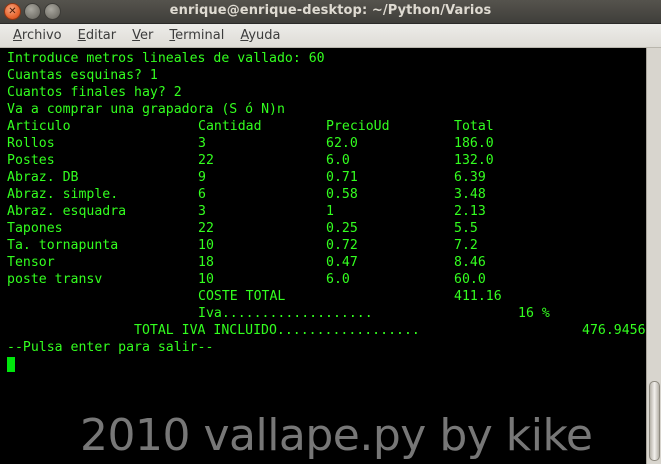 Image resolution: width=661 pixels, height=464 pixels. I want to click on menu-archivo: Archivo, so click(37, 36).